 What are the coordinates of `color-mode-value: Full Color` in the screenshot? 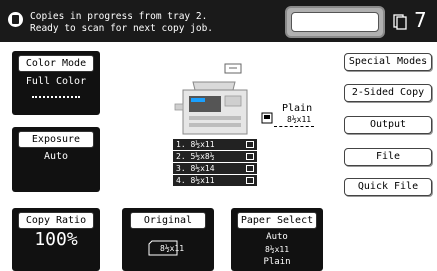 It's located at (56, 81).